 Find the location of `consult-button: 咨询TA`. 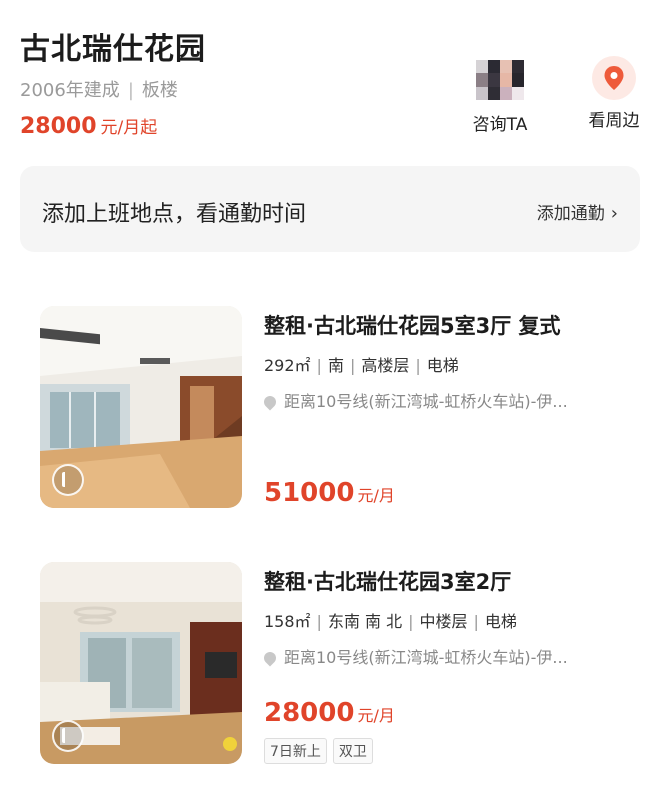

consult-button: 咨询TA is located at coordinates (500, 97).